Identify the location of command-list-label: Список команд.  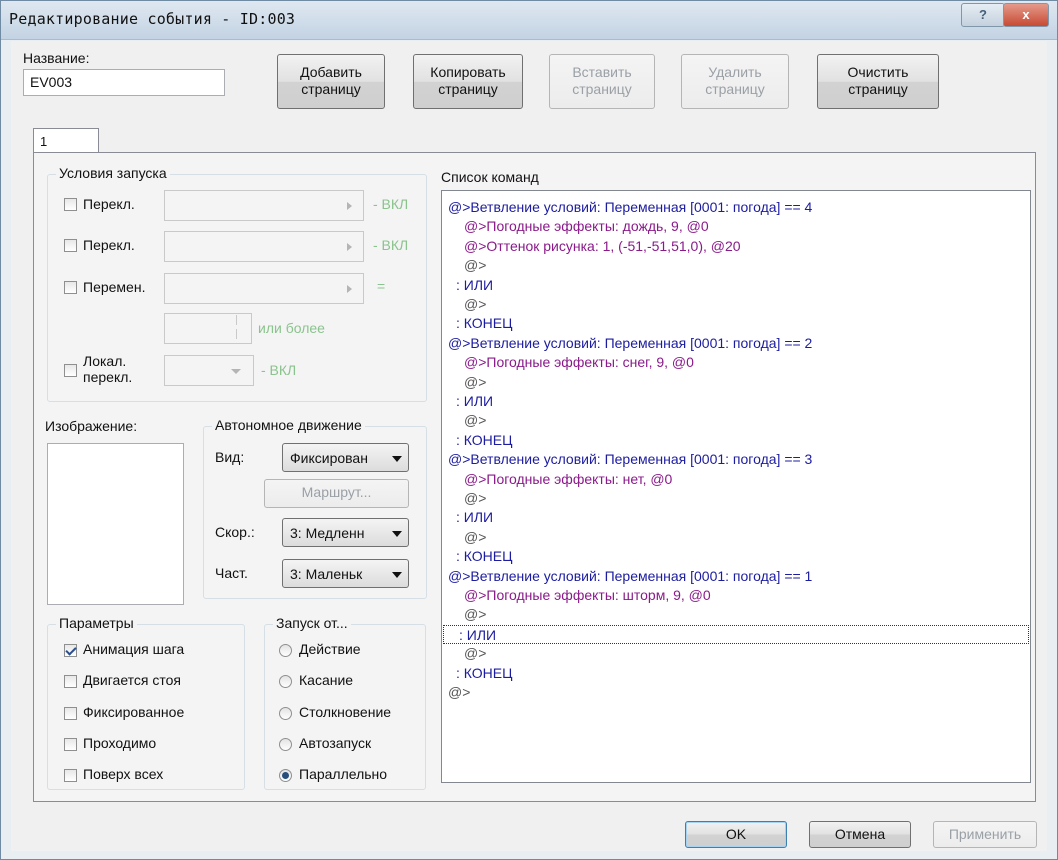
(490, 177).